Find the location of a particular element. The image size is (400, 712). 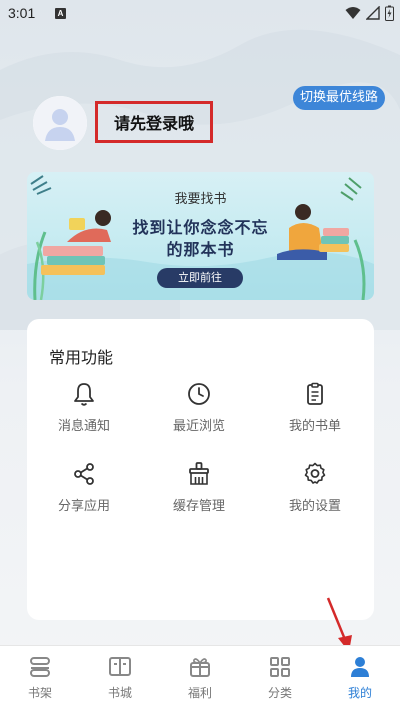

tab-bookstore: 书城 is located at coordinates (120, 679).